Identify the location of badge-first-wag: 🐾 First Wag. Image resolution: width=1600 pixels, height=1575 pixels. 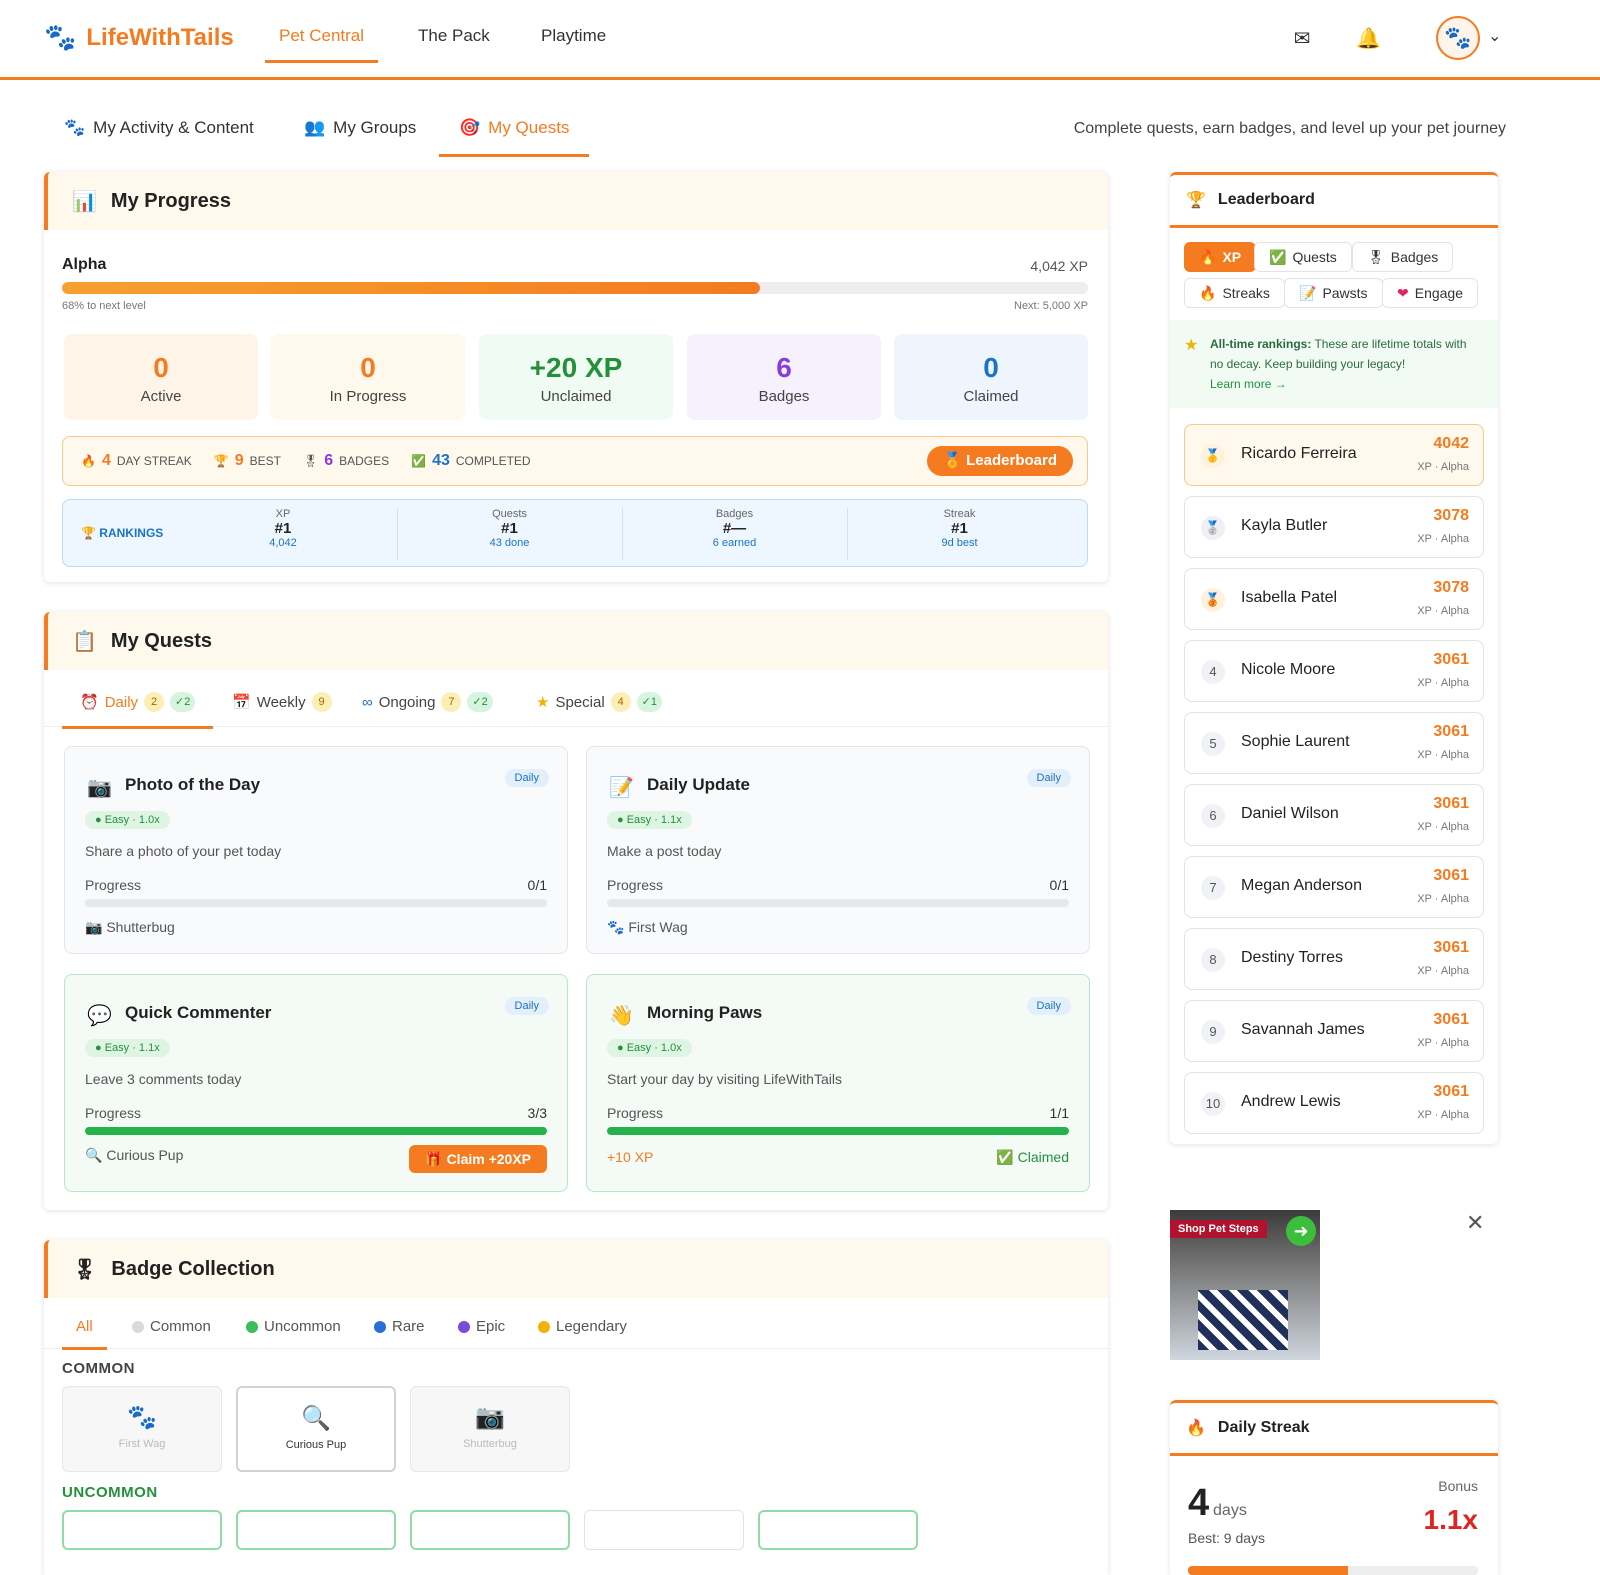
(142, 1429).